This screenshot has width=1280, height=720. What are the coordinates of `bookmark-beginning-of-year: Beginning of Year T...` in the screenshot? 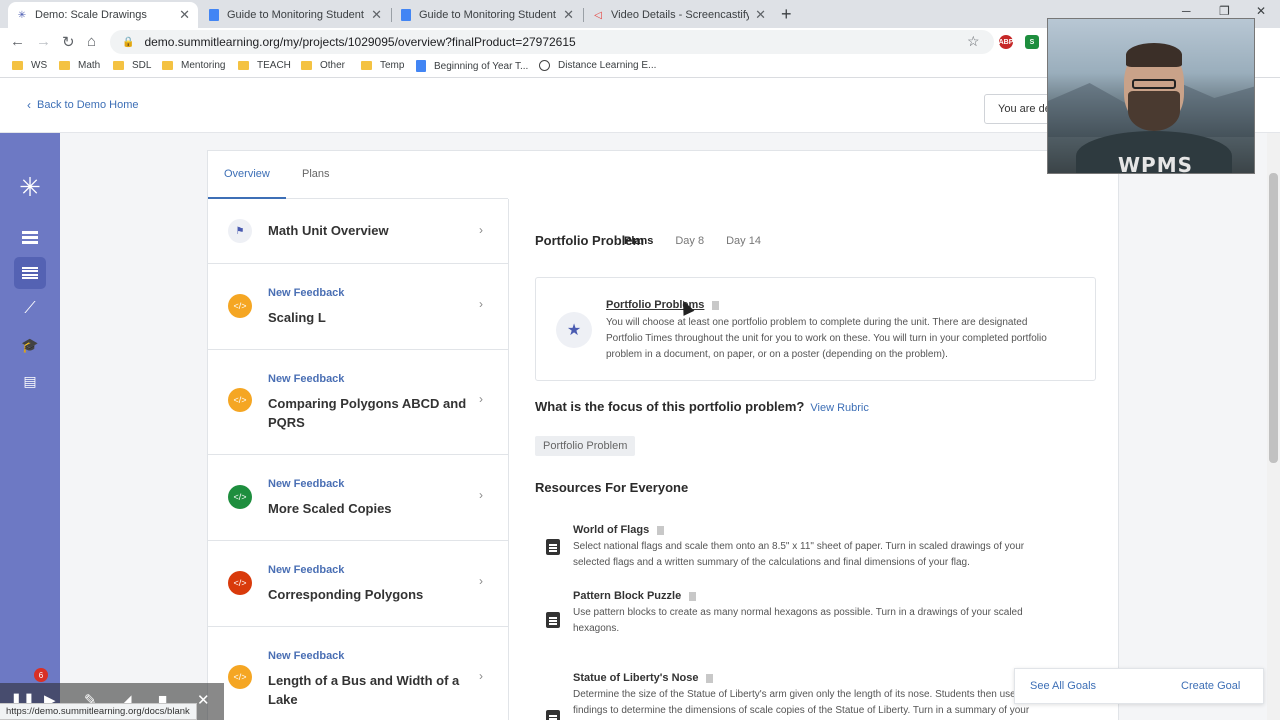 It's located at (472, 66).